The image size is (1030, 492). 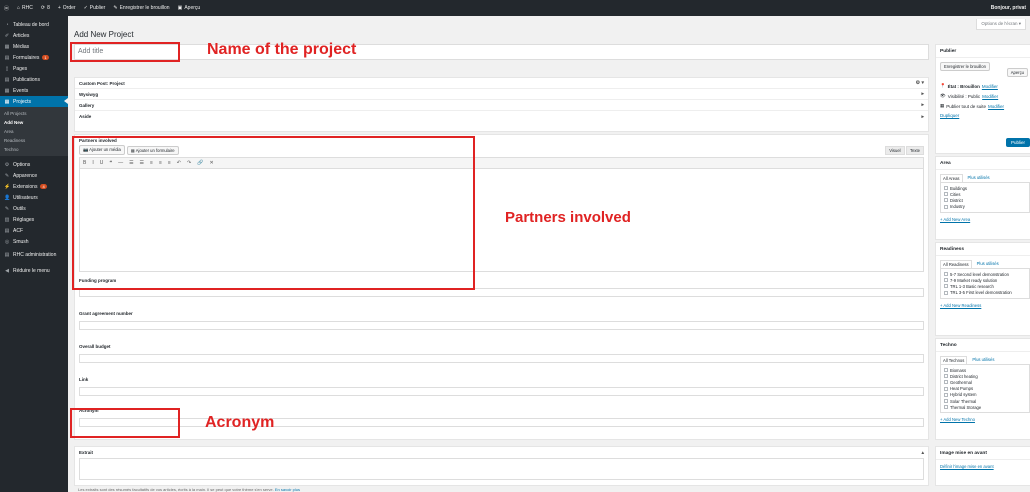 I want to click on readiness-tab-all: All Readiness, so click(x=956, y=264).